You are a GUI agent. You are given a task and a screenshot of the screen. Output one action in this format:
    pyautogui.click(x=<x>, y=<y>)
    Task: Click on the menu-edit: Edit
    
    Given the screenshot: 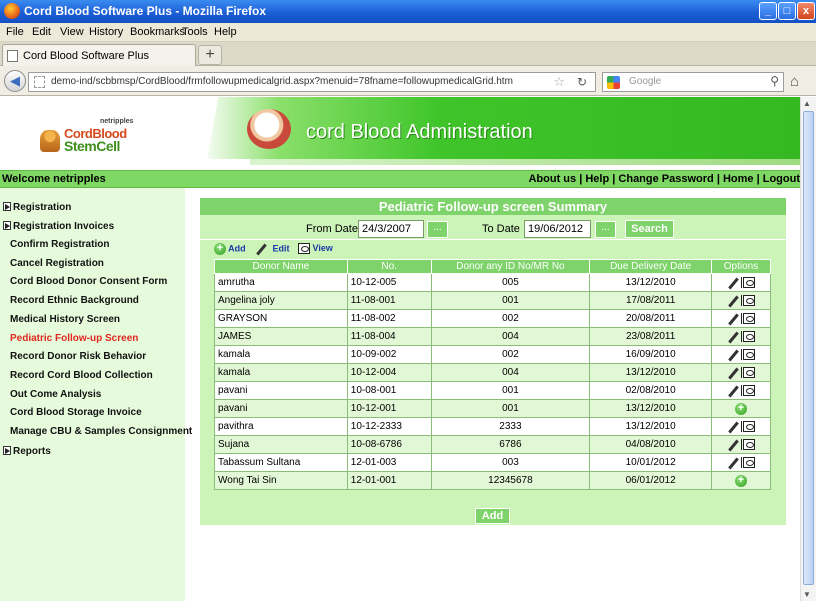 What is the action you would take?
    pyautogui.click(x=41, y=32)
    